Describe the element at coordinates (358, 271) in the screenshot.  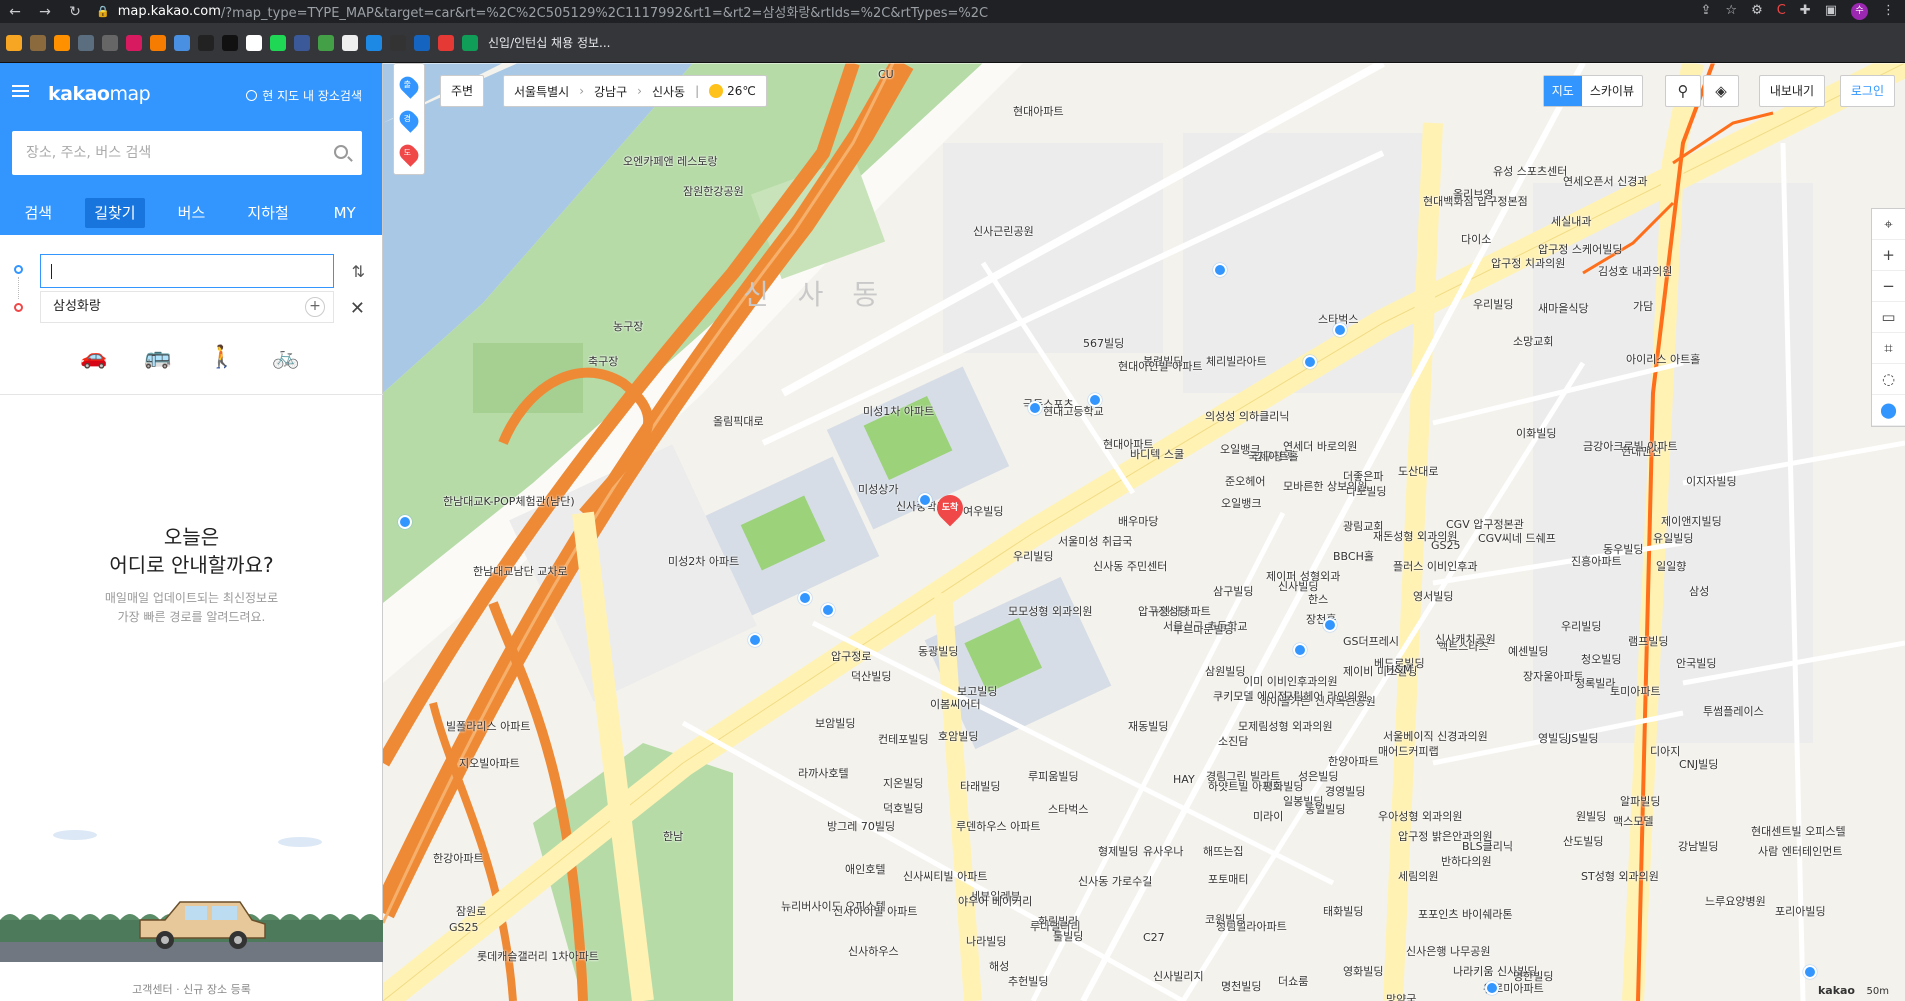
I see `swap-icon: ⇅` at that location.